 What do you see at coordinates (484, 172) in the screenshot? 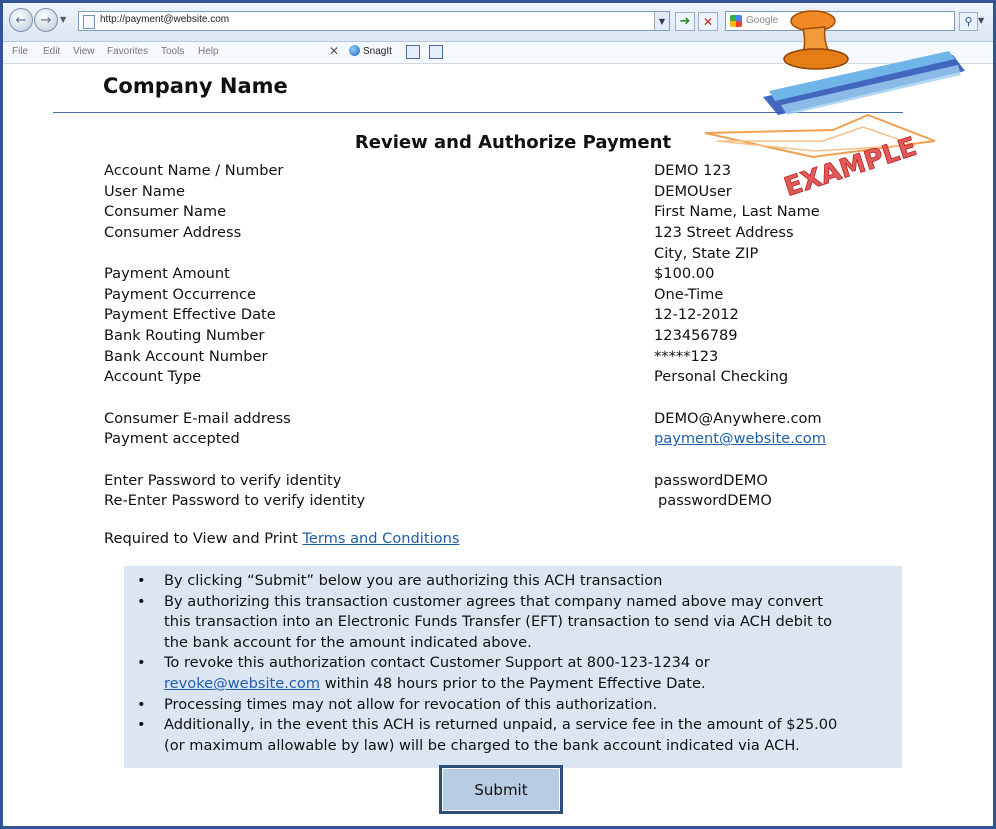
I see `row-account: Account Name / Number DEMO 123` at bounding box center [484, 172].